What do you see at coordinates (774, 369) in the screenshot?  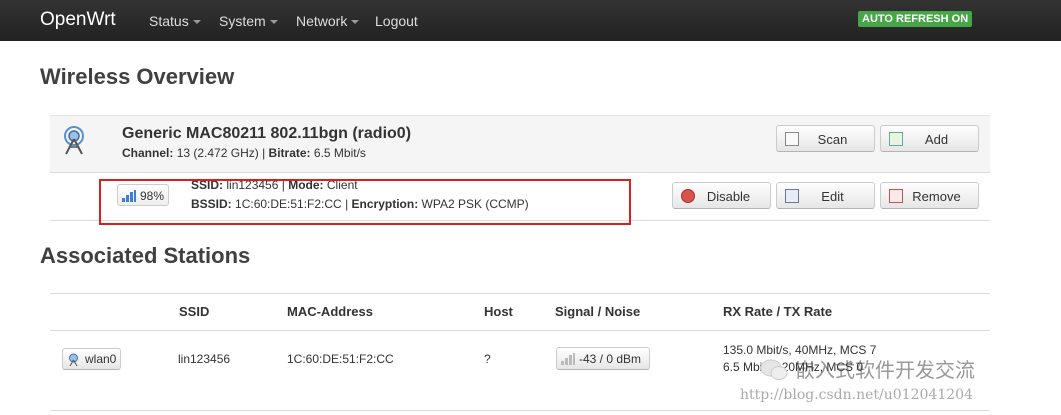 I see `wechat-logo-icon` at bounding box center [774, 369].